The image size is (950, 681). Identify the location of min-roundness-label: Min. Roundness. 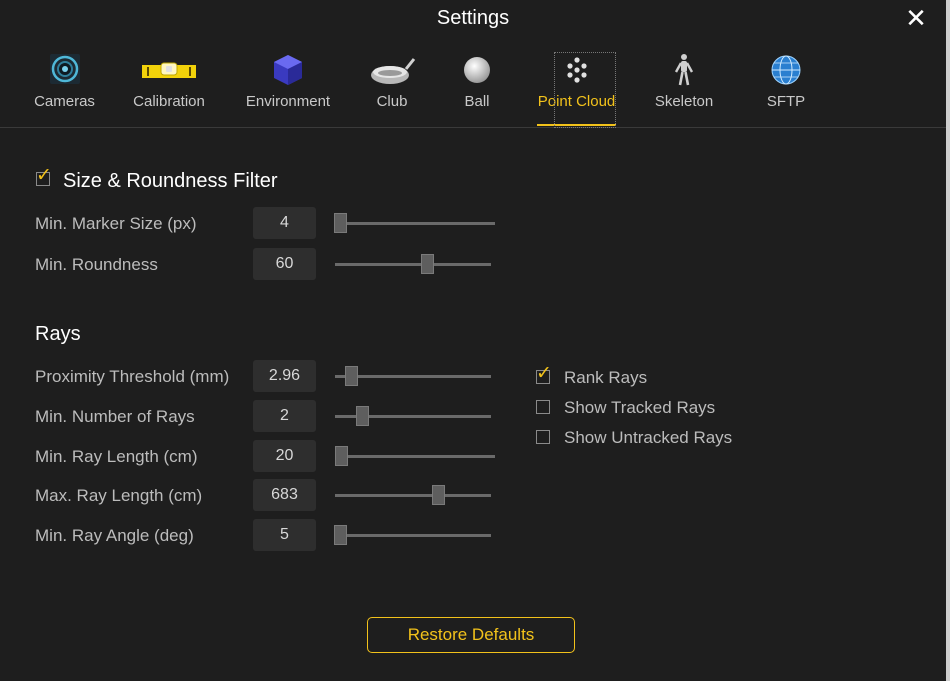
(96, 264).